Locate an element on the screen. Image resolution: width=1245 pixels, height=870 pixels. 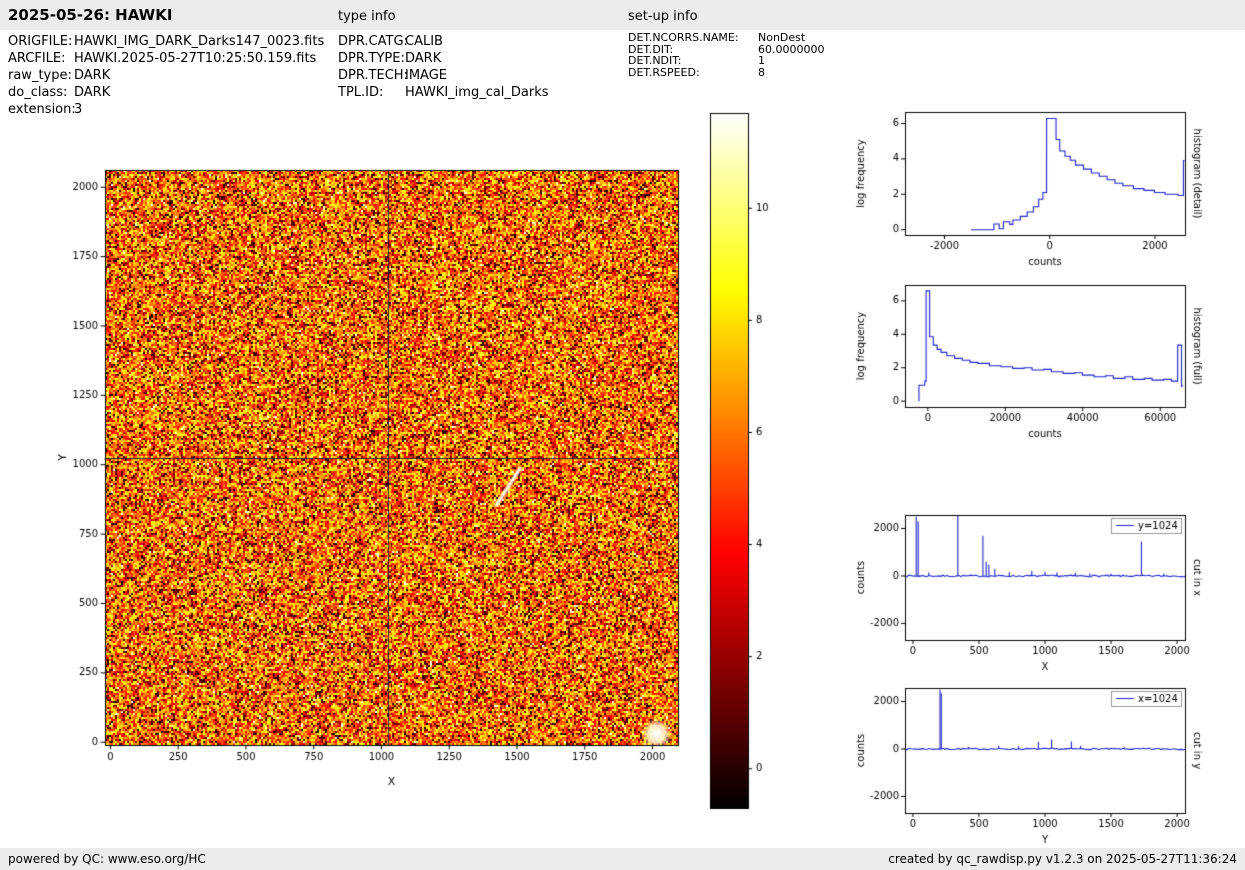
histogram-full-plot is located at coordinates (1032, 363).